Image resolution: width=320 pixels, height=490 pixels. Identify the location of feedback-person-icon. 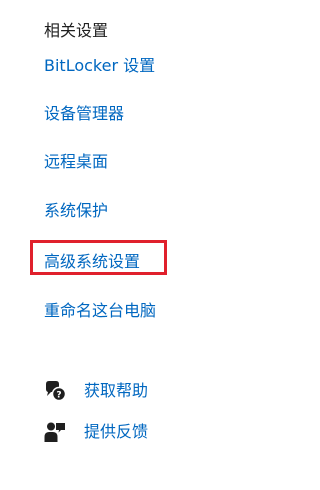
(55, 432).